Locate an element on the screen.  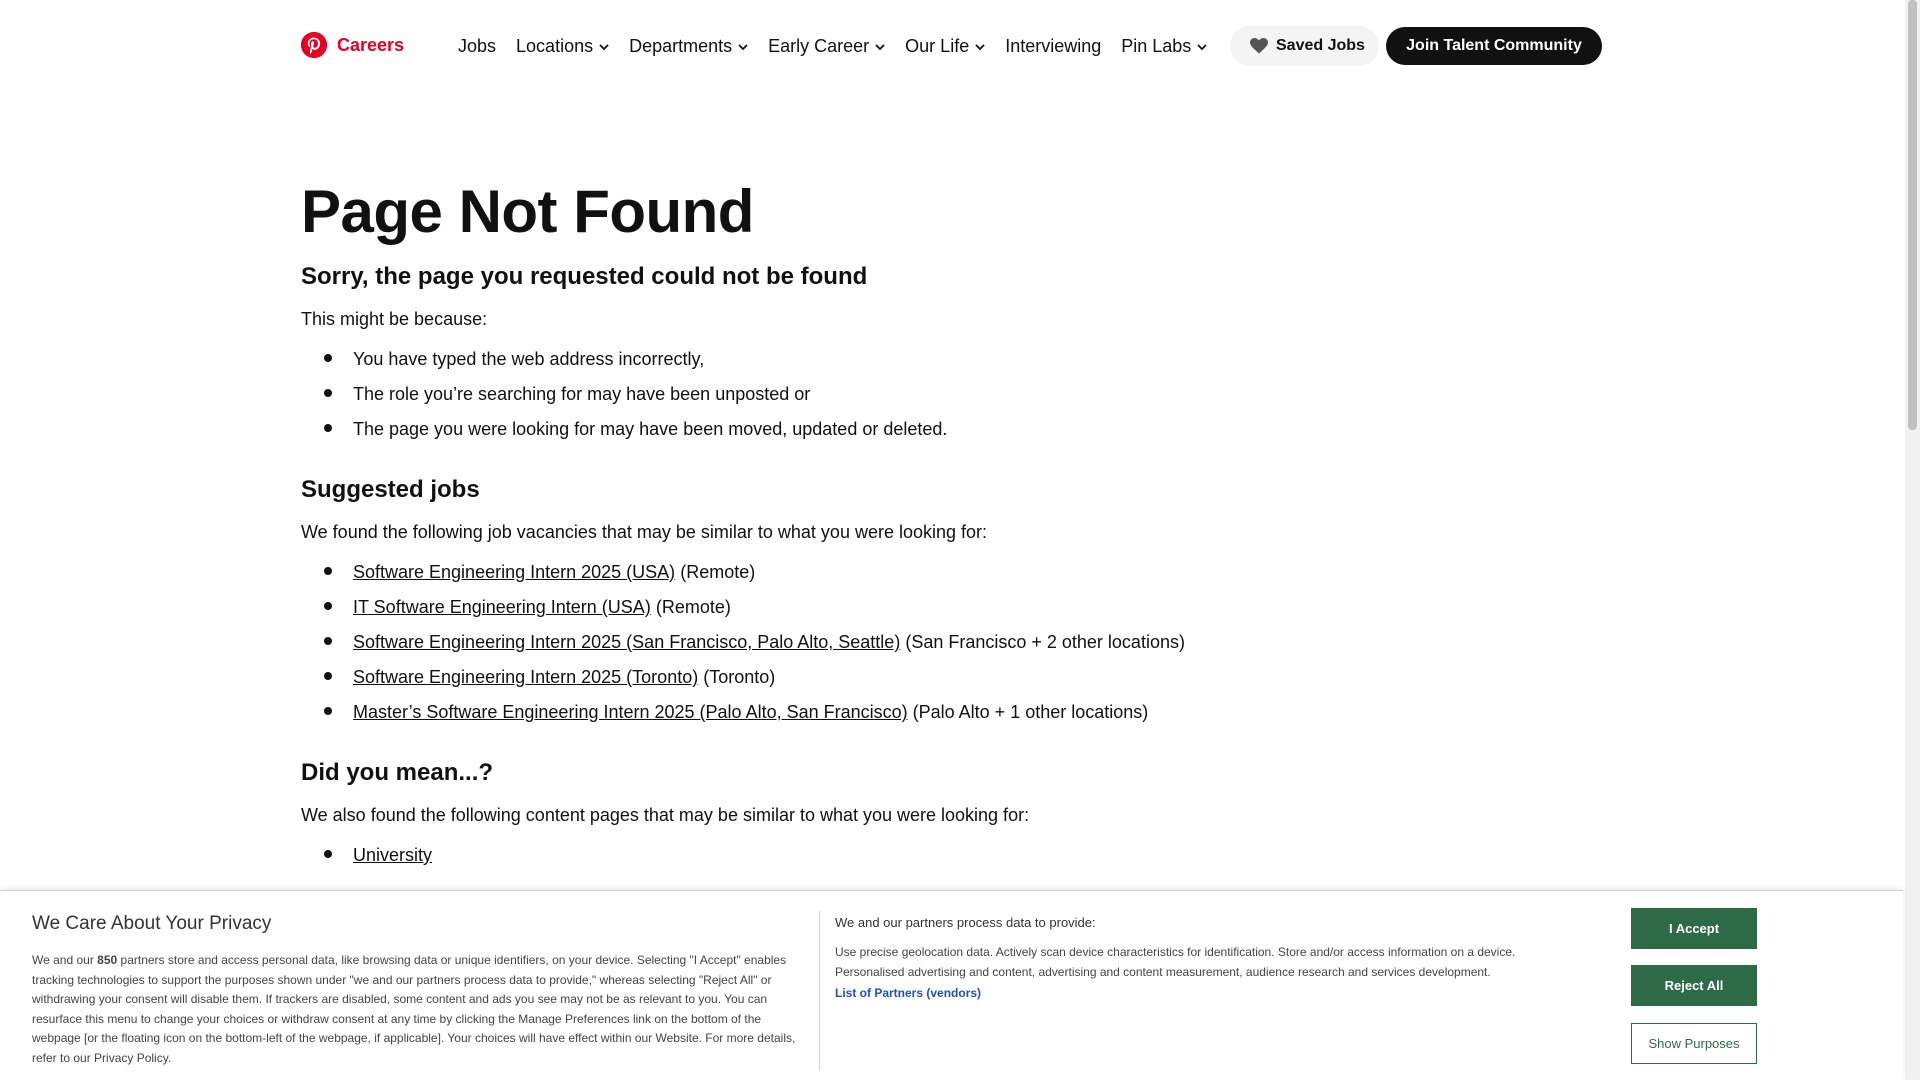
accept-button: I Accept is located at coordinates (1694, 928).